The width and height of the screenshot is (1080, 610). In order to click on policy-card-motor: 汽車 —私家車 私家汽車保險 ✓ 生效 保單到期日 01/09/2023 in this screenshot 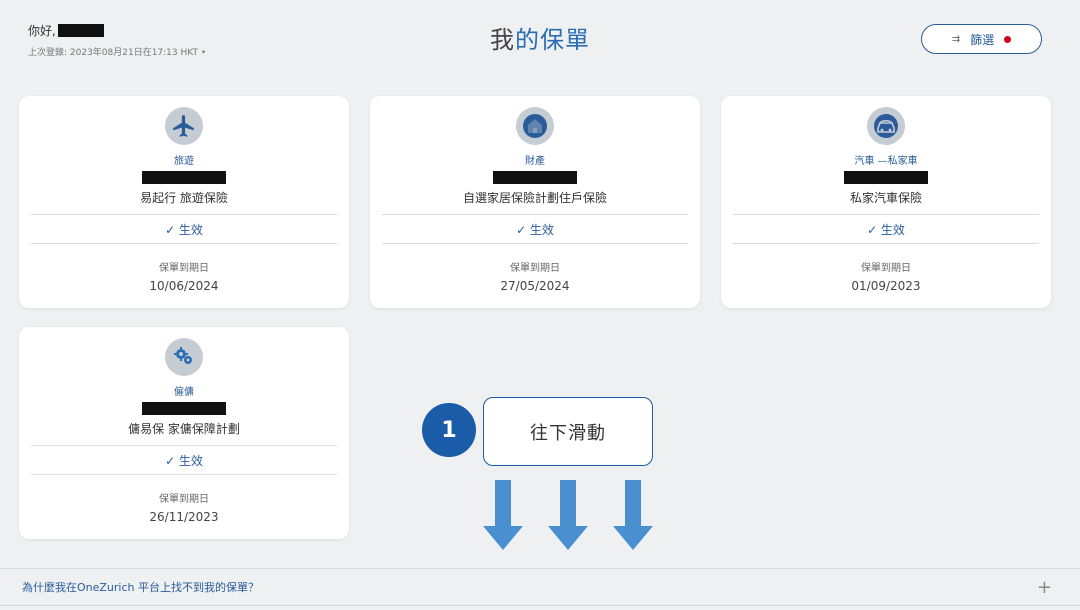, I will do `click(886, 202)`.